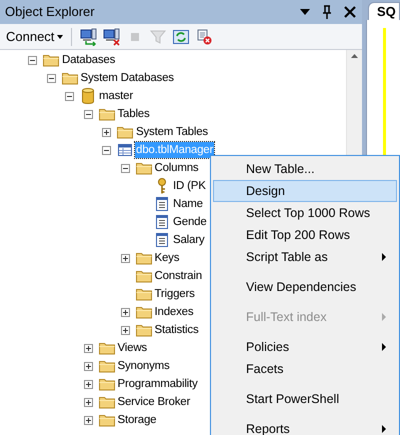  What do you see at coordinates (305, 426) in the screenshot?
I see `menu-item: Reports` at bounding box center [305, 426].